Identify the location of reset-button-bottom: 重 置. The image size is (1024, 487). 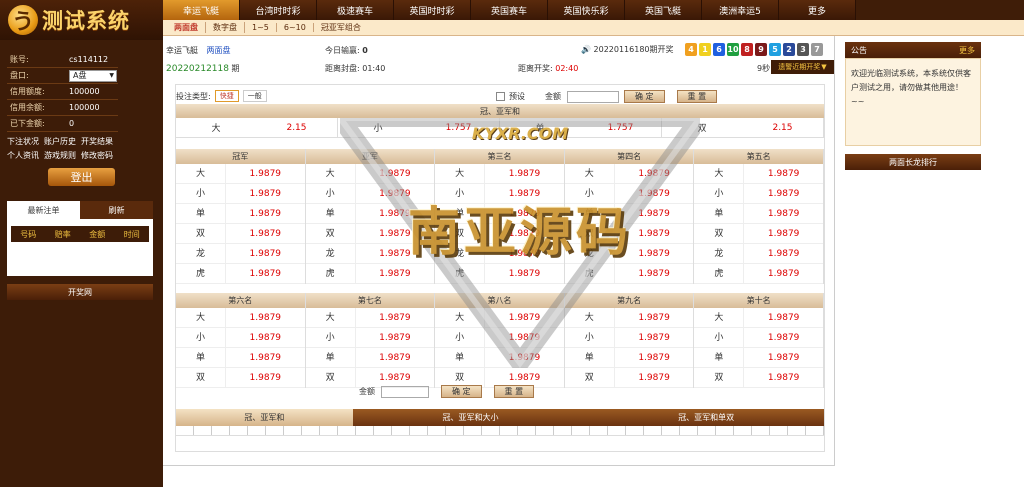
(514, 391).